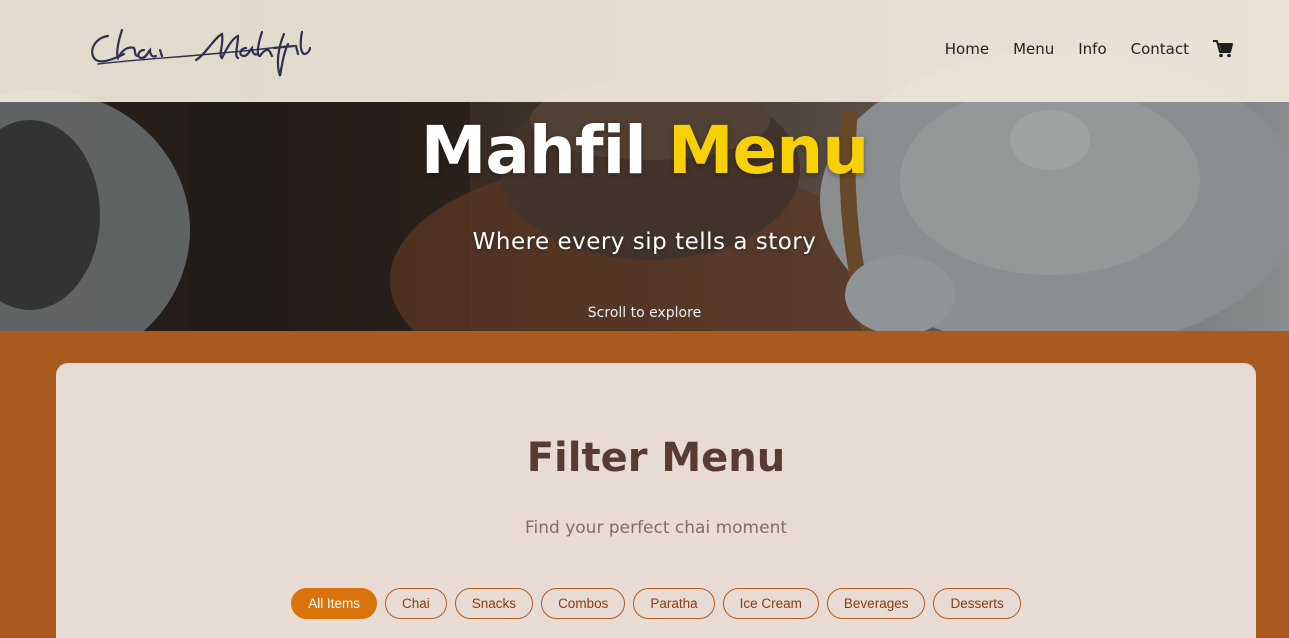  Describe the element at coordinates (1160, 49) in the screenshot. I see `nav-contact: Contact` at that location.